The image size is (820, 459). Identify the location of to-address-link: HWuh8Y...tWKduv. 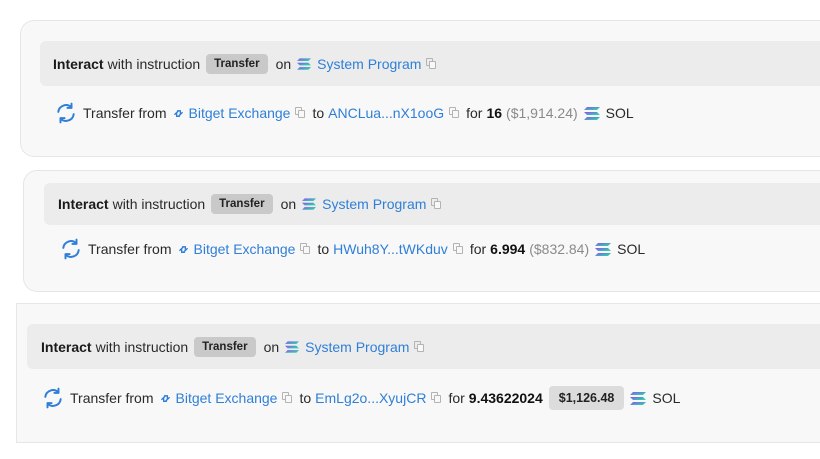
(390, 249).